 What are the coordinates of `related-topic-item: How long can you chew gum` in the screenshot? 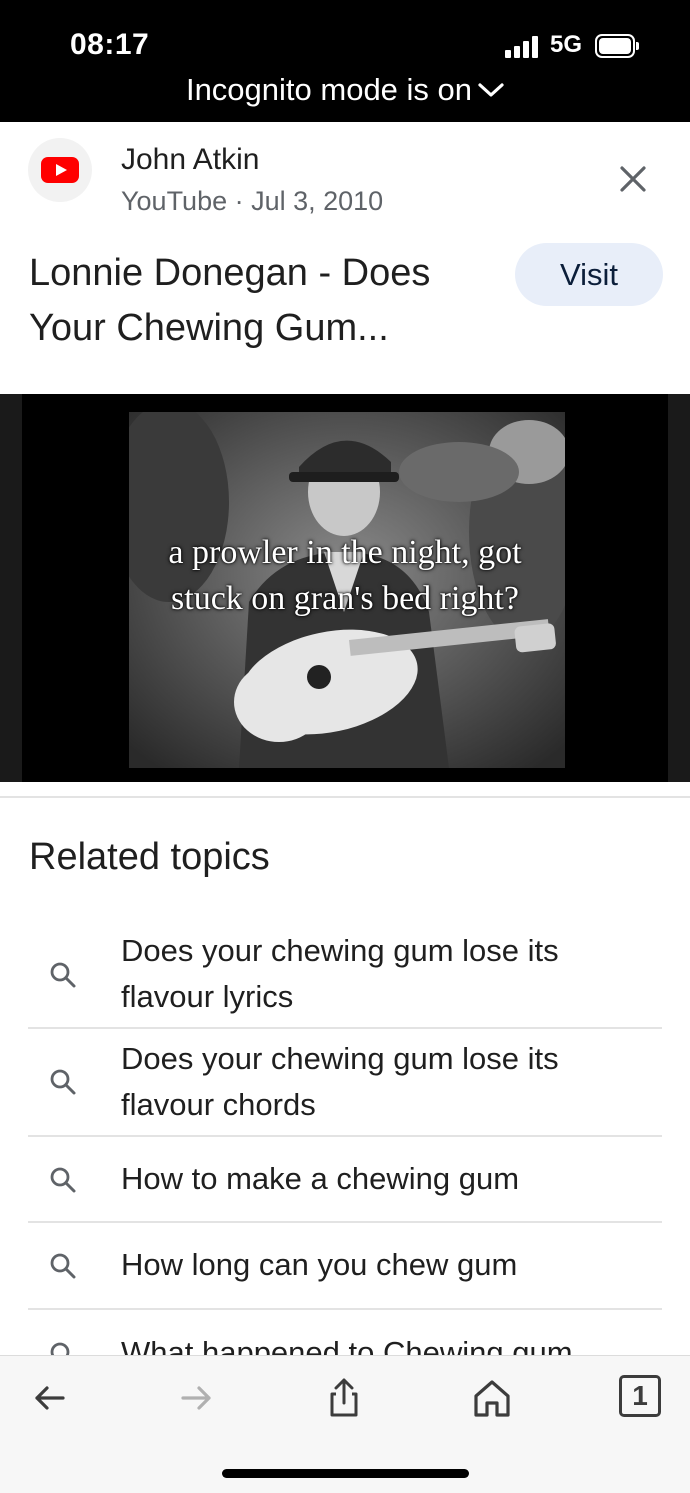 It's located at (345, 1266).